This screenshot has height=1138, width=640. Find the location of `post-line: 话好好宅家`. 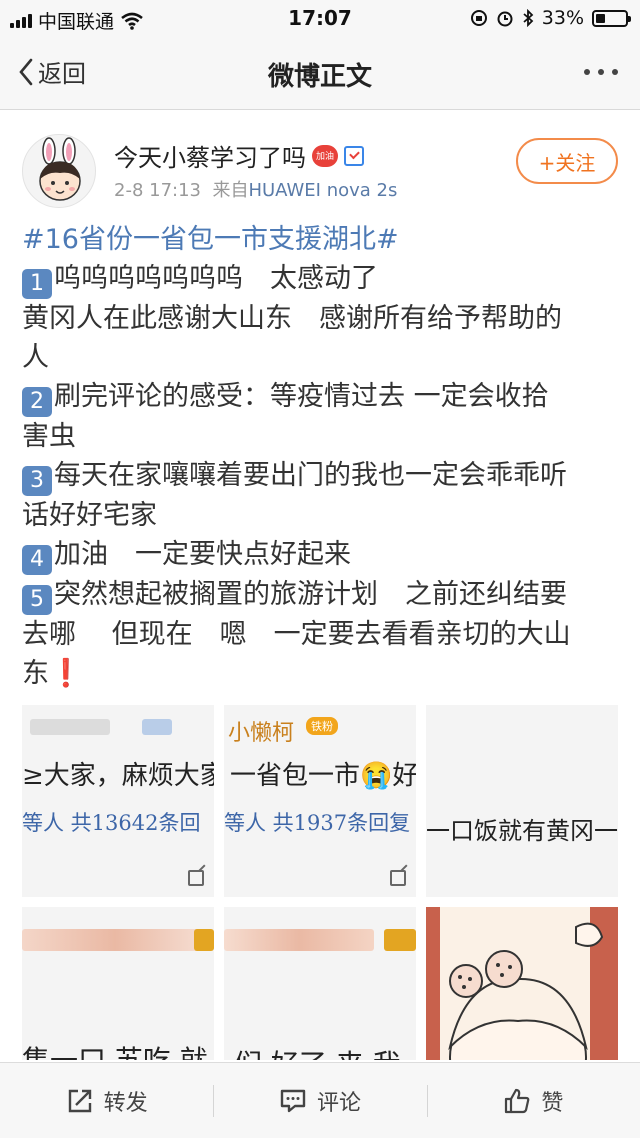

post-line: 话好好宅家 is located at coordinates (322, 515).